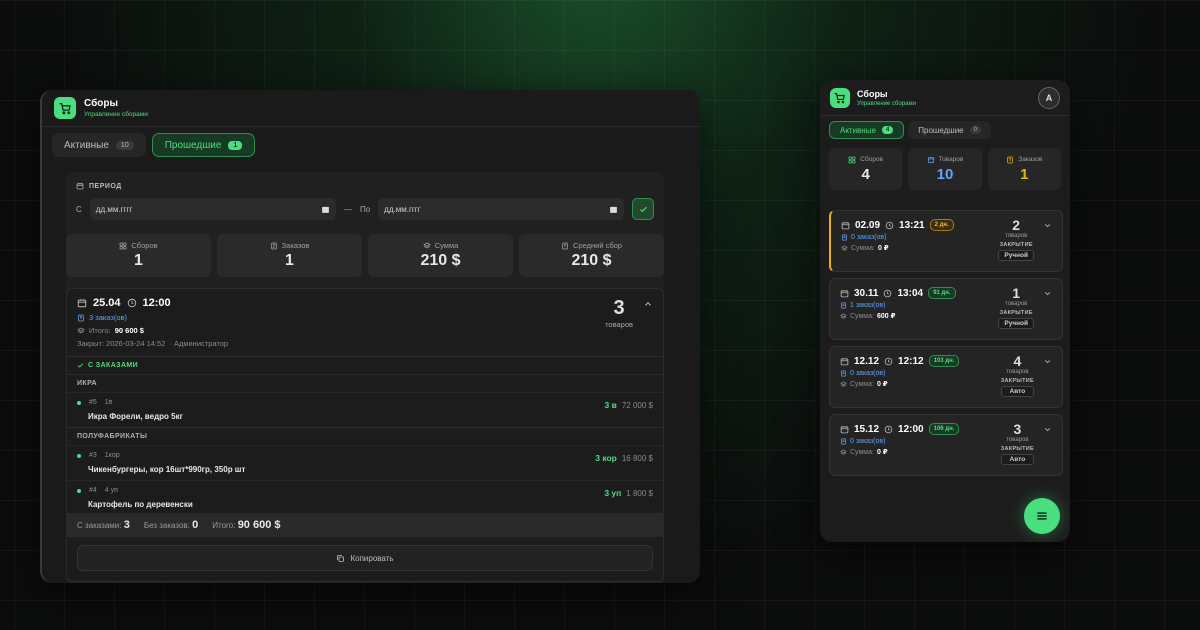 The height and width of the screenshot is (630, 1200). I want to click on item-name: Икра Форели, ведро 5кг, so click(135, 416).